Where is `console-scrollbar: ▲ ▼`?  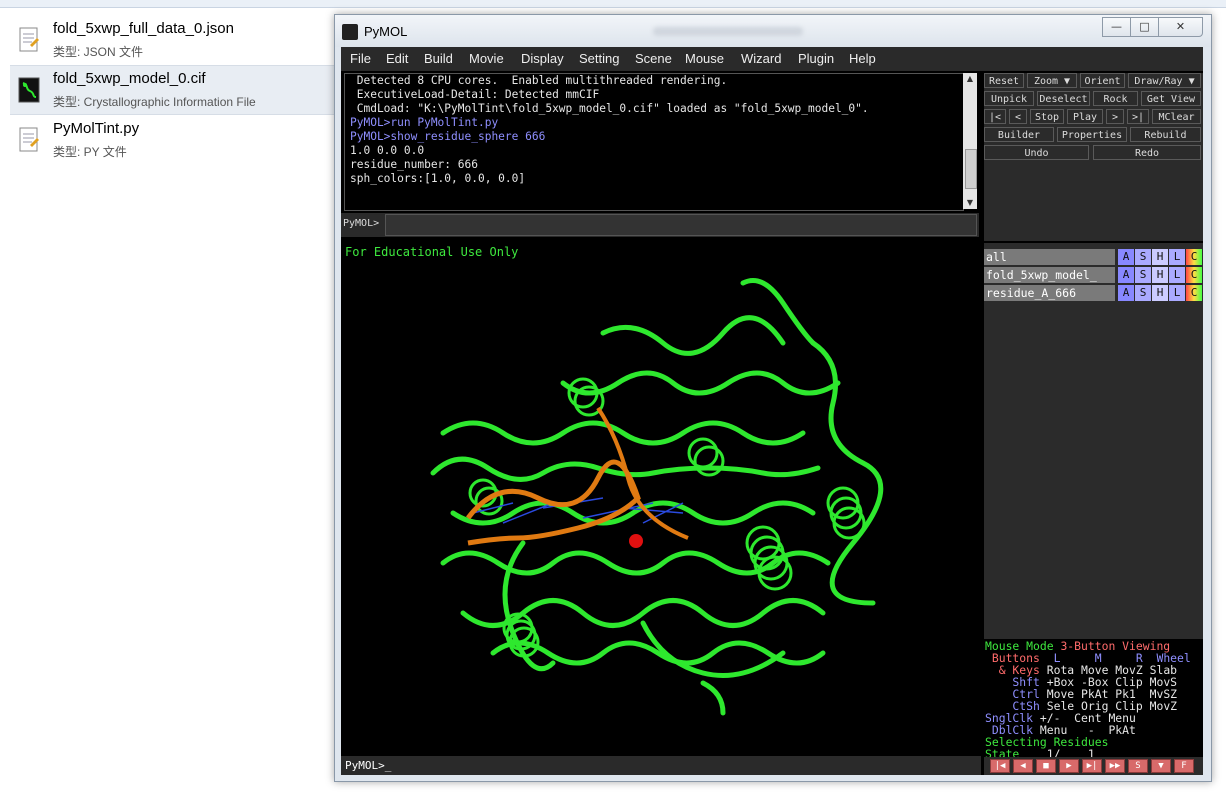 console-scrollbar: ▲ ▼ is located at coordinates (970, 141).